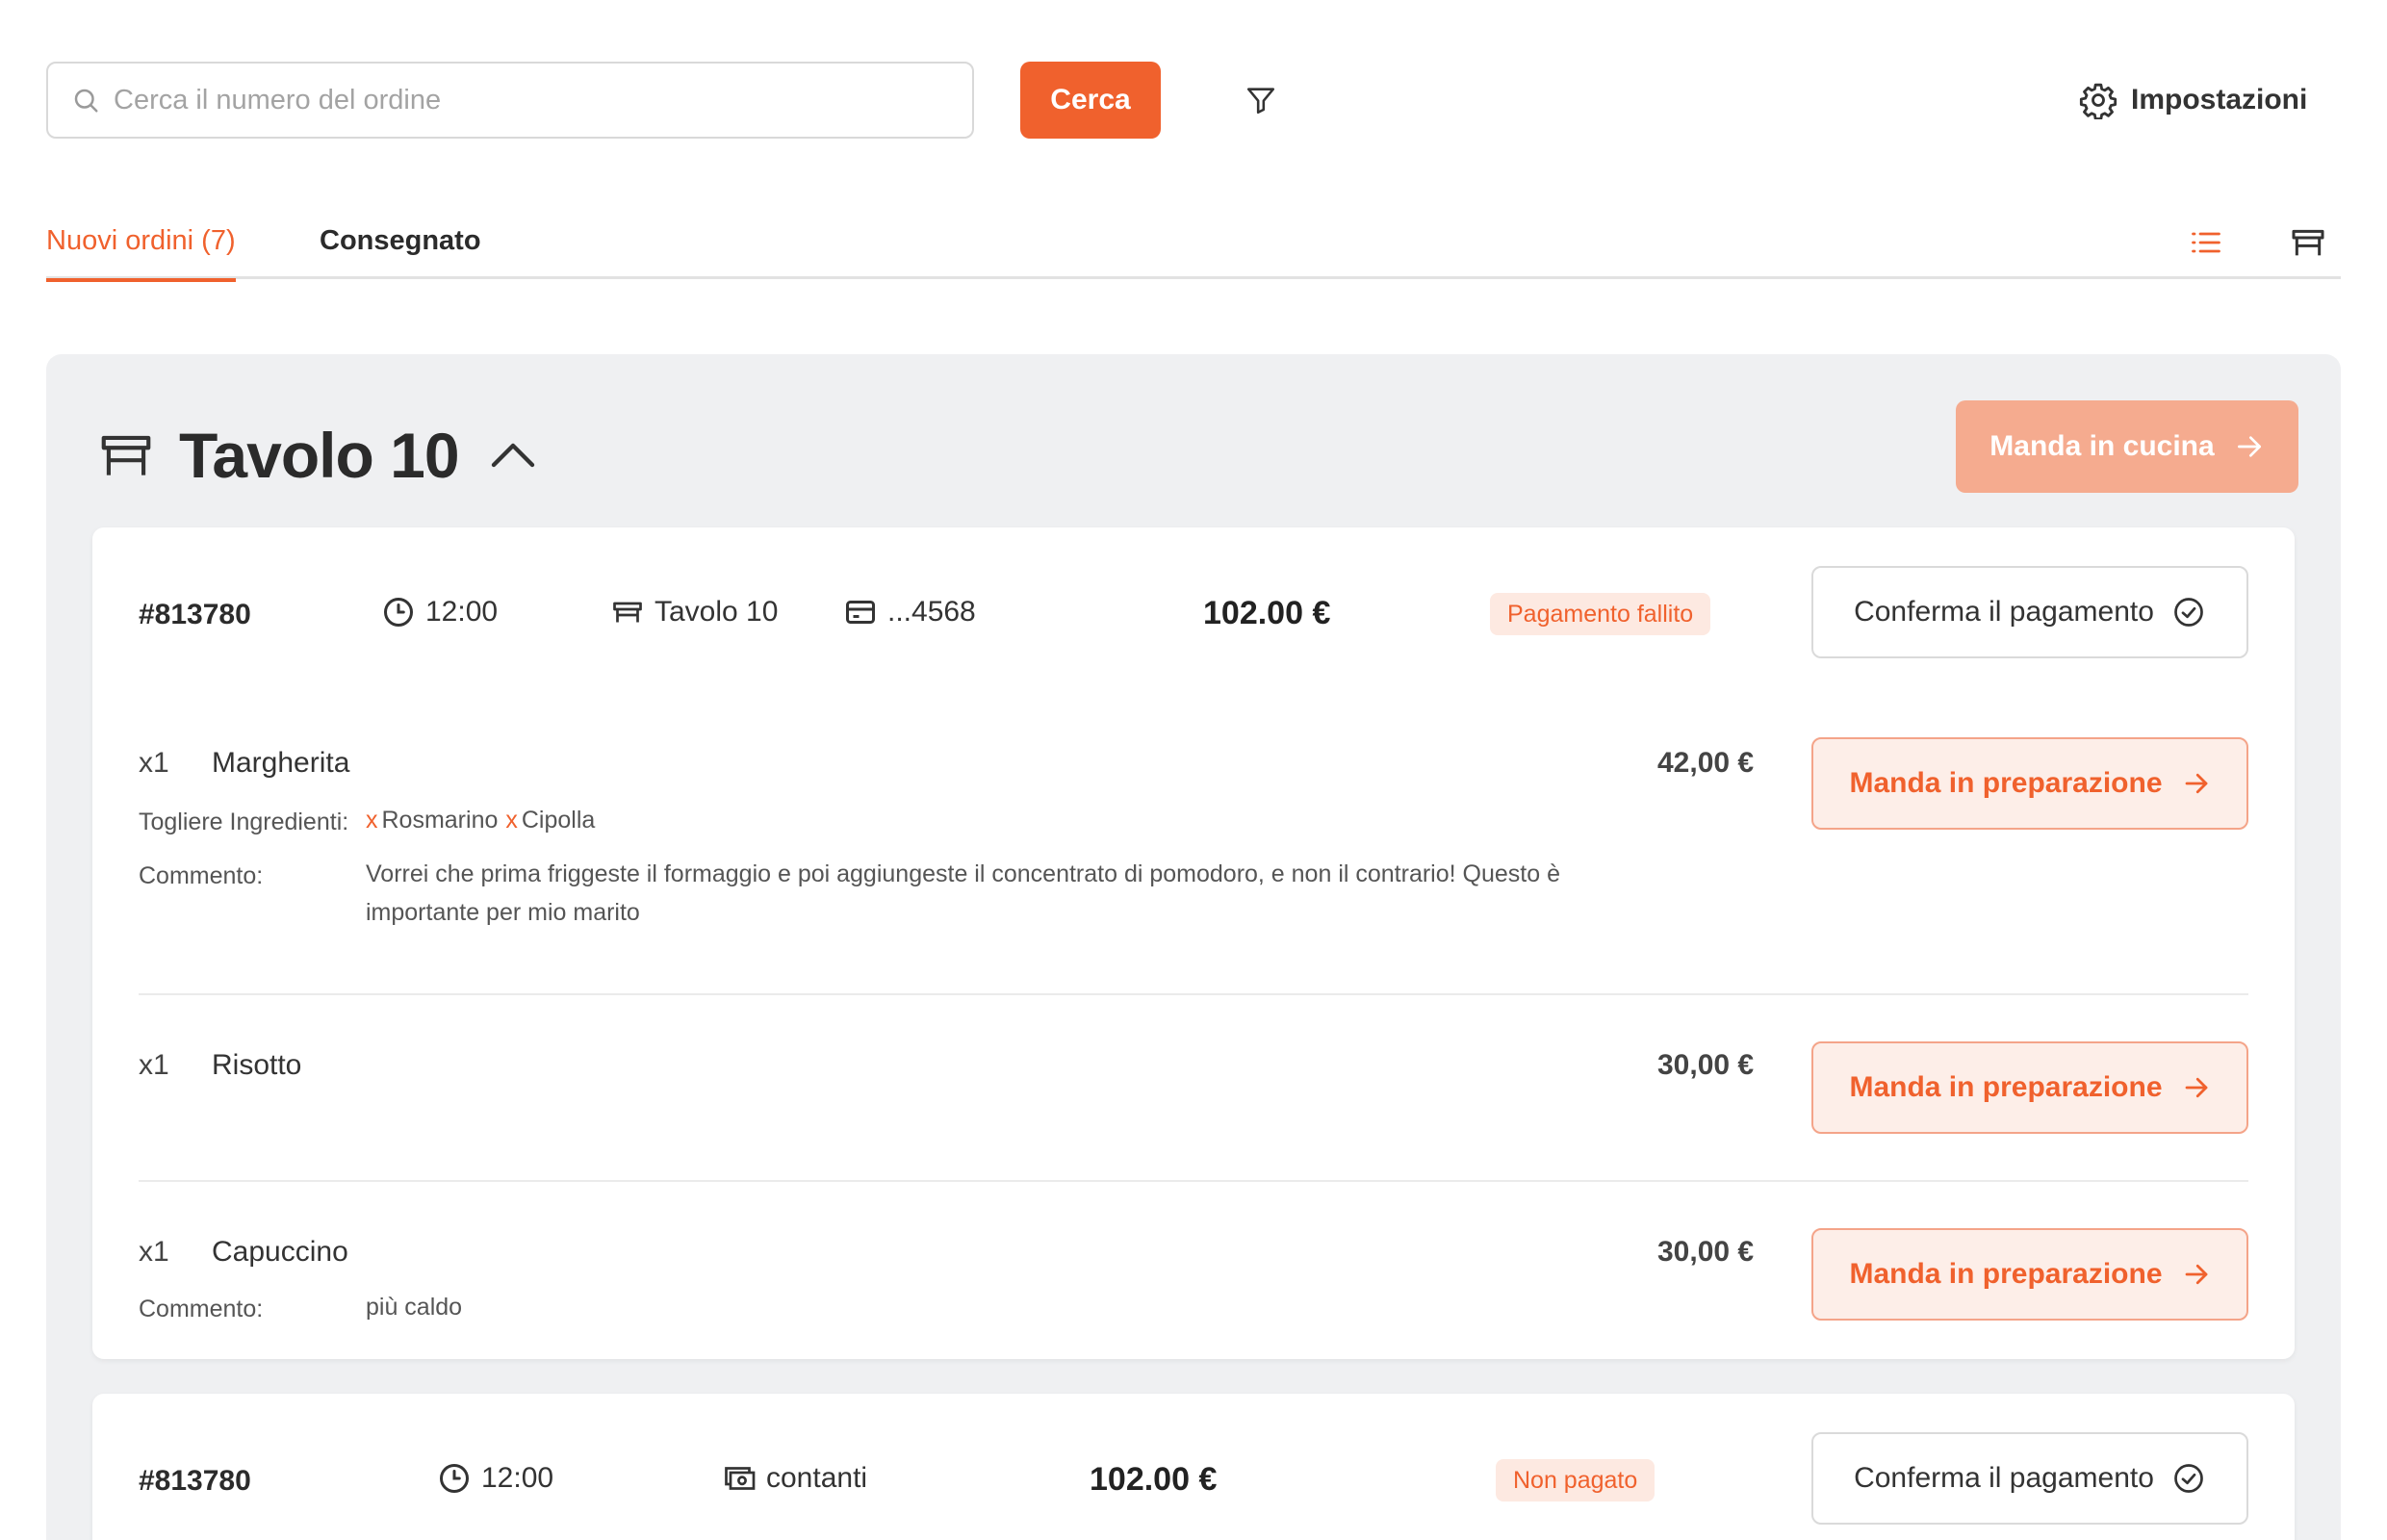 The height and width of the screenshot is (1540, 2387). Describe the element at coordinates (244, 821) in the screenshot. I see `removed-ingredients-label: Togliere Ingredienti:` at that location.